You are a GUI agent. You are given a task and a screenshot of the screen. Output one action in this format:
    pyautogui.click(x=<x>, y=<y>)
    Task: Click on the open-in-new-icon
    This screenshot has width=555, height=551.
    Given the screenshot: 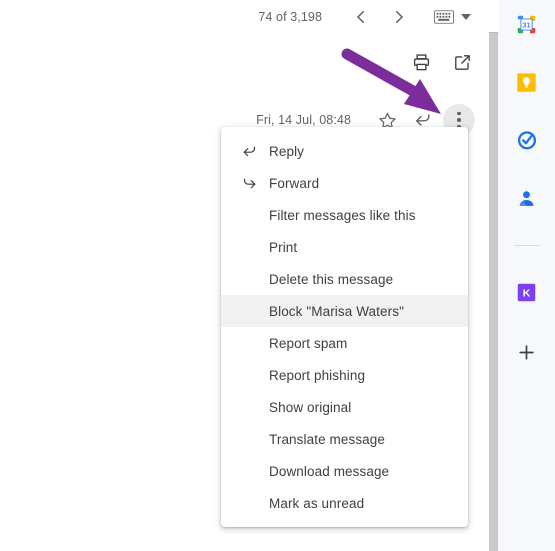 What is the action you would take?
    pyautogui.click(x=462, y=62)
    